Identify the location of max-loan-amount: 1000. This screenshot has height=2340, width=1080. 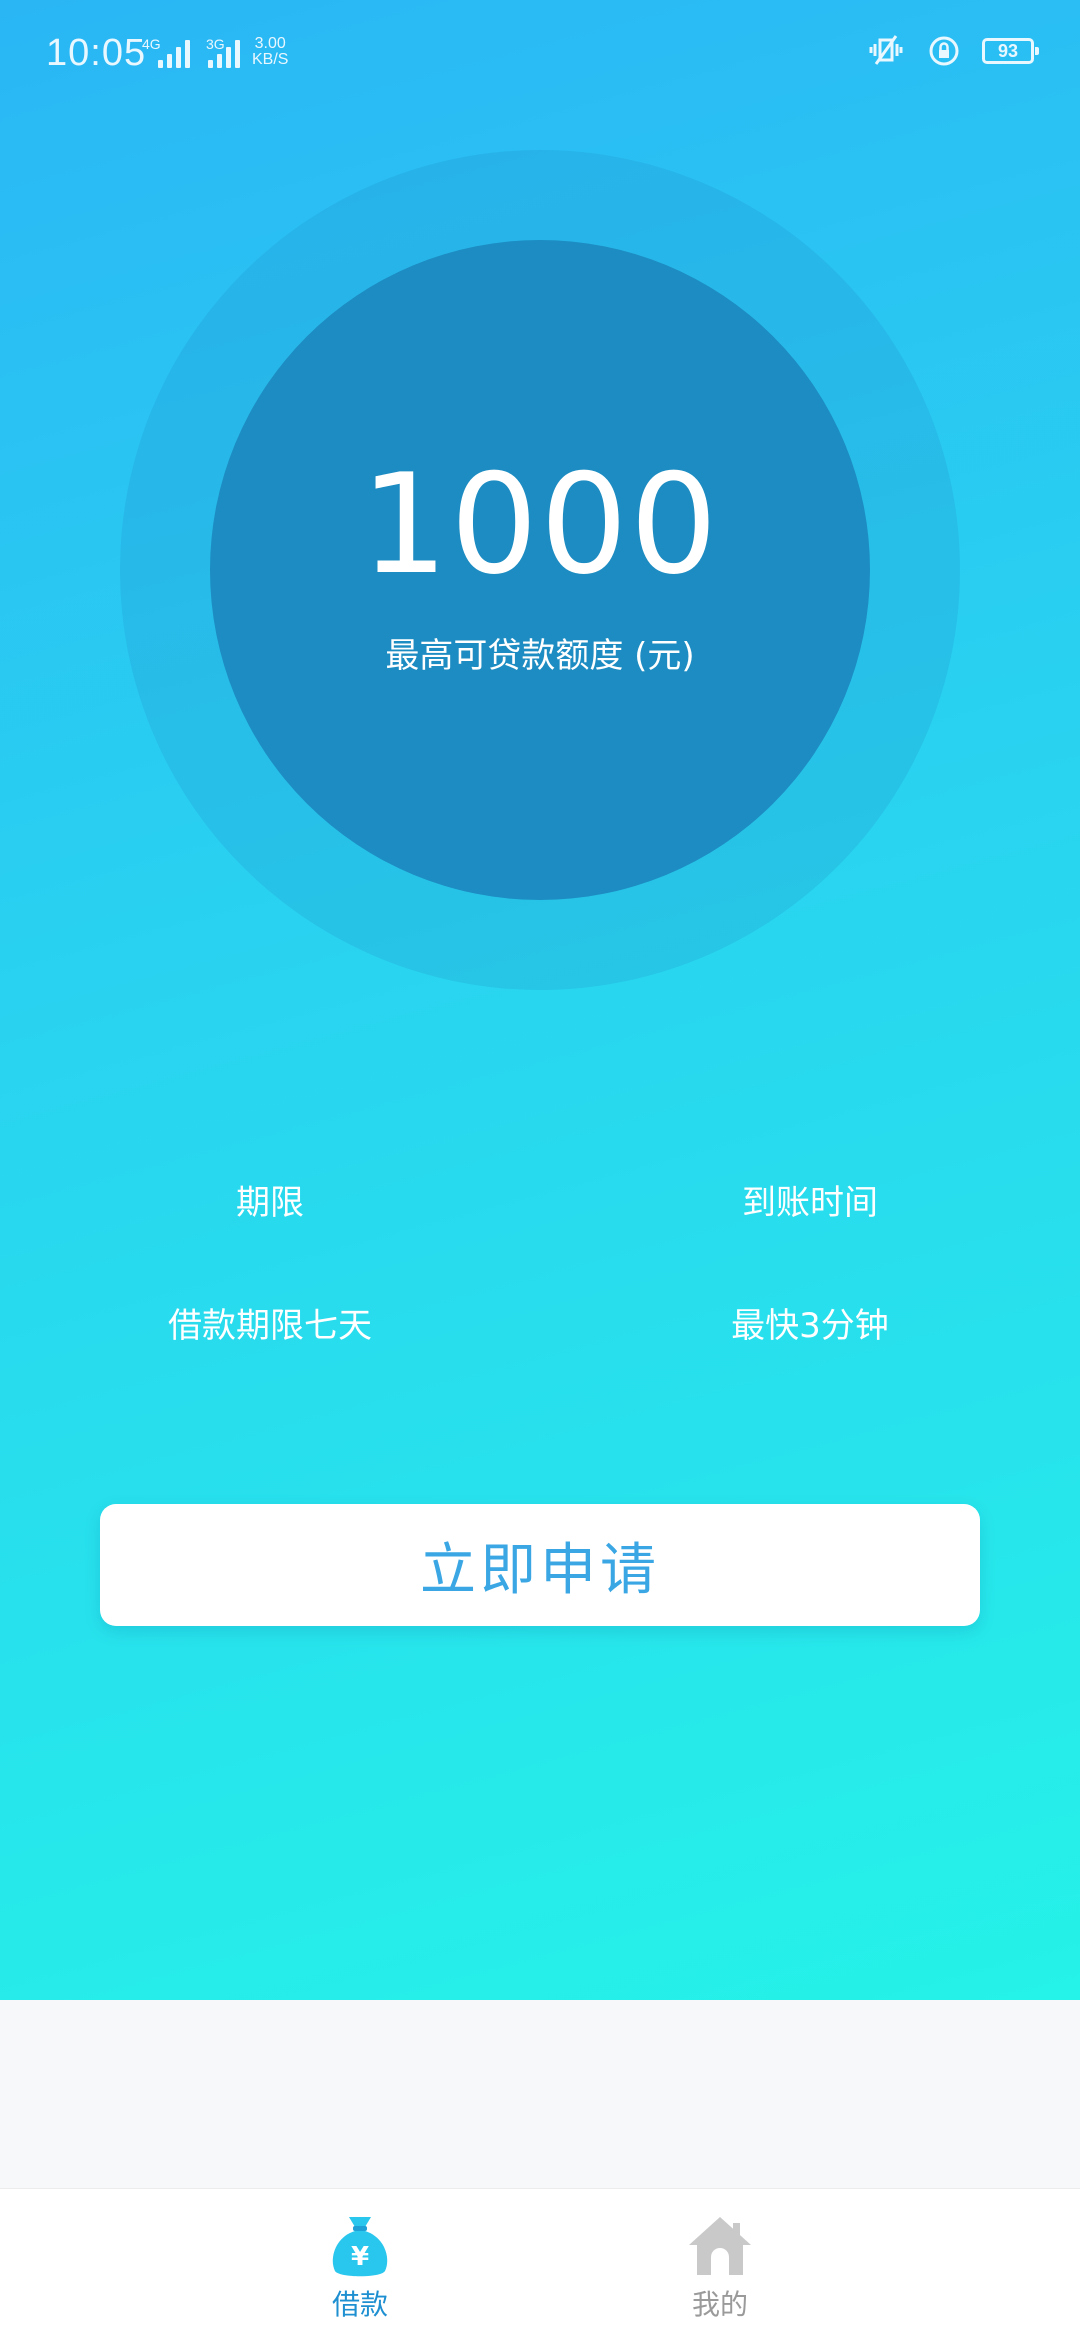
(540, 524).